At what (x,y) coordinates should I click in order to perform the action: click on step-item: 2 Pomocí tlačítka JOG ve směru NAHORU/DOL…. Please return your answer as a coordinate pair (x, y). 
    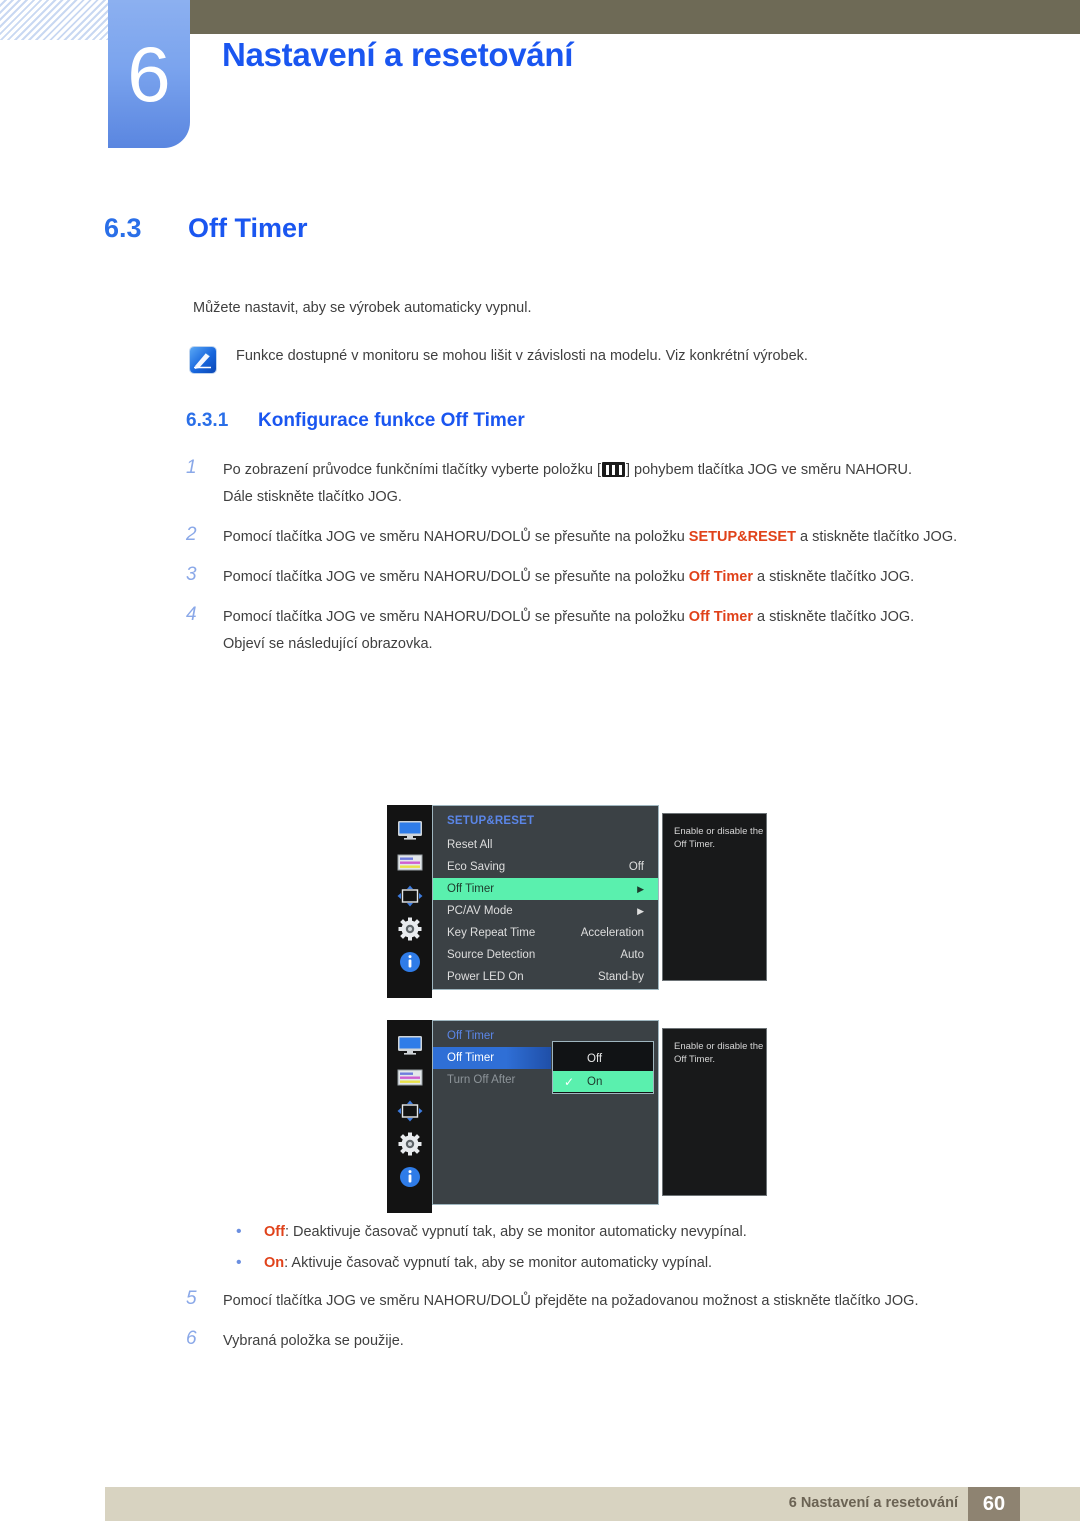
    Looking at the image, I should click on (591, 537).